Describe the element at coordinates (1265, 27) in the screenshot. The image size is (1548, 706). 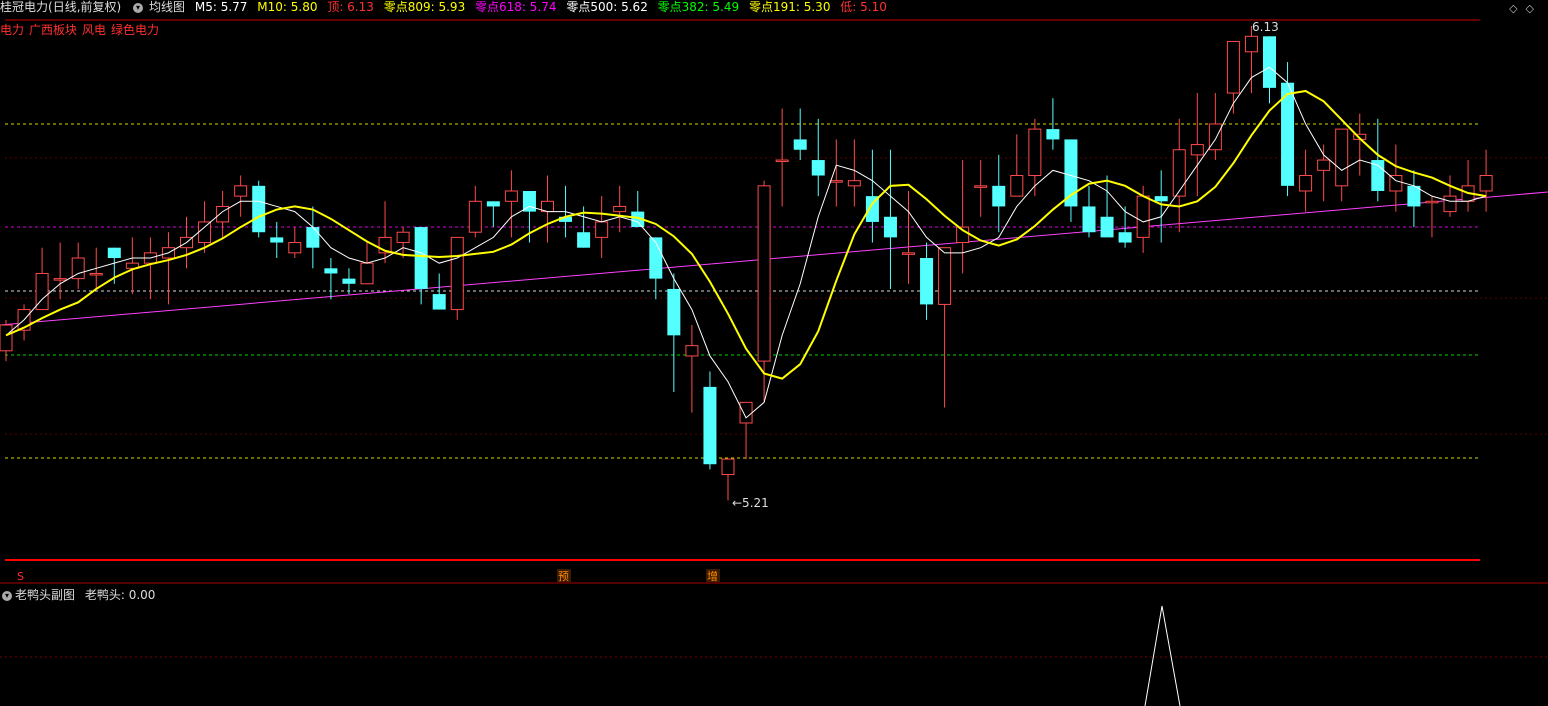
I see `high-annotation: 6.13` at that location.